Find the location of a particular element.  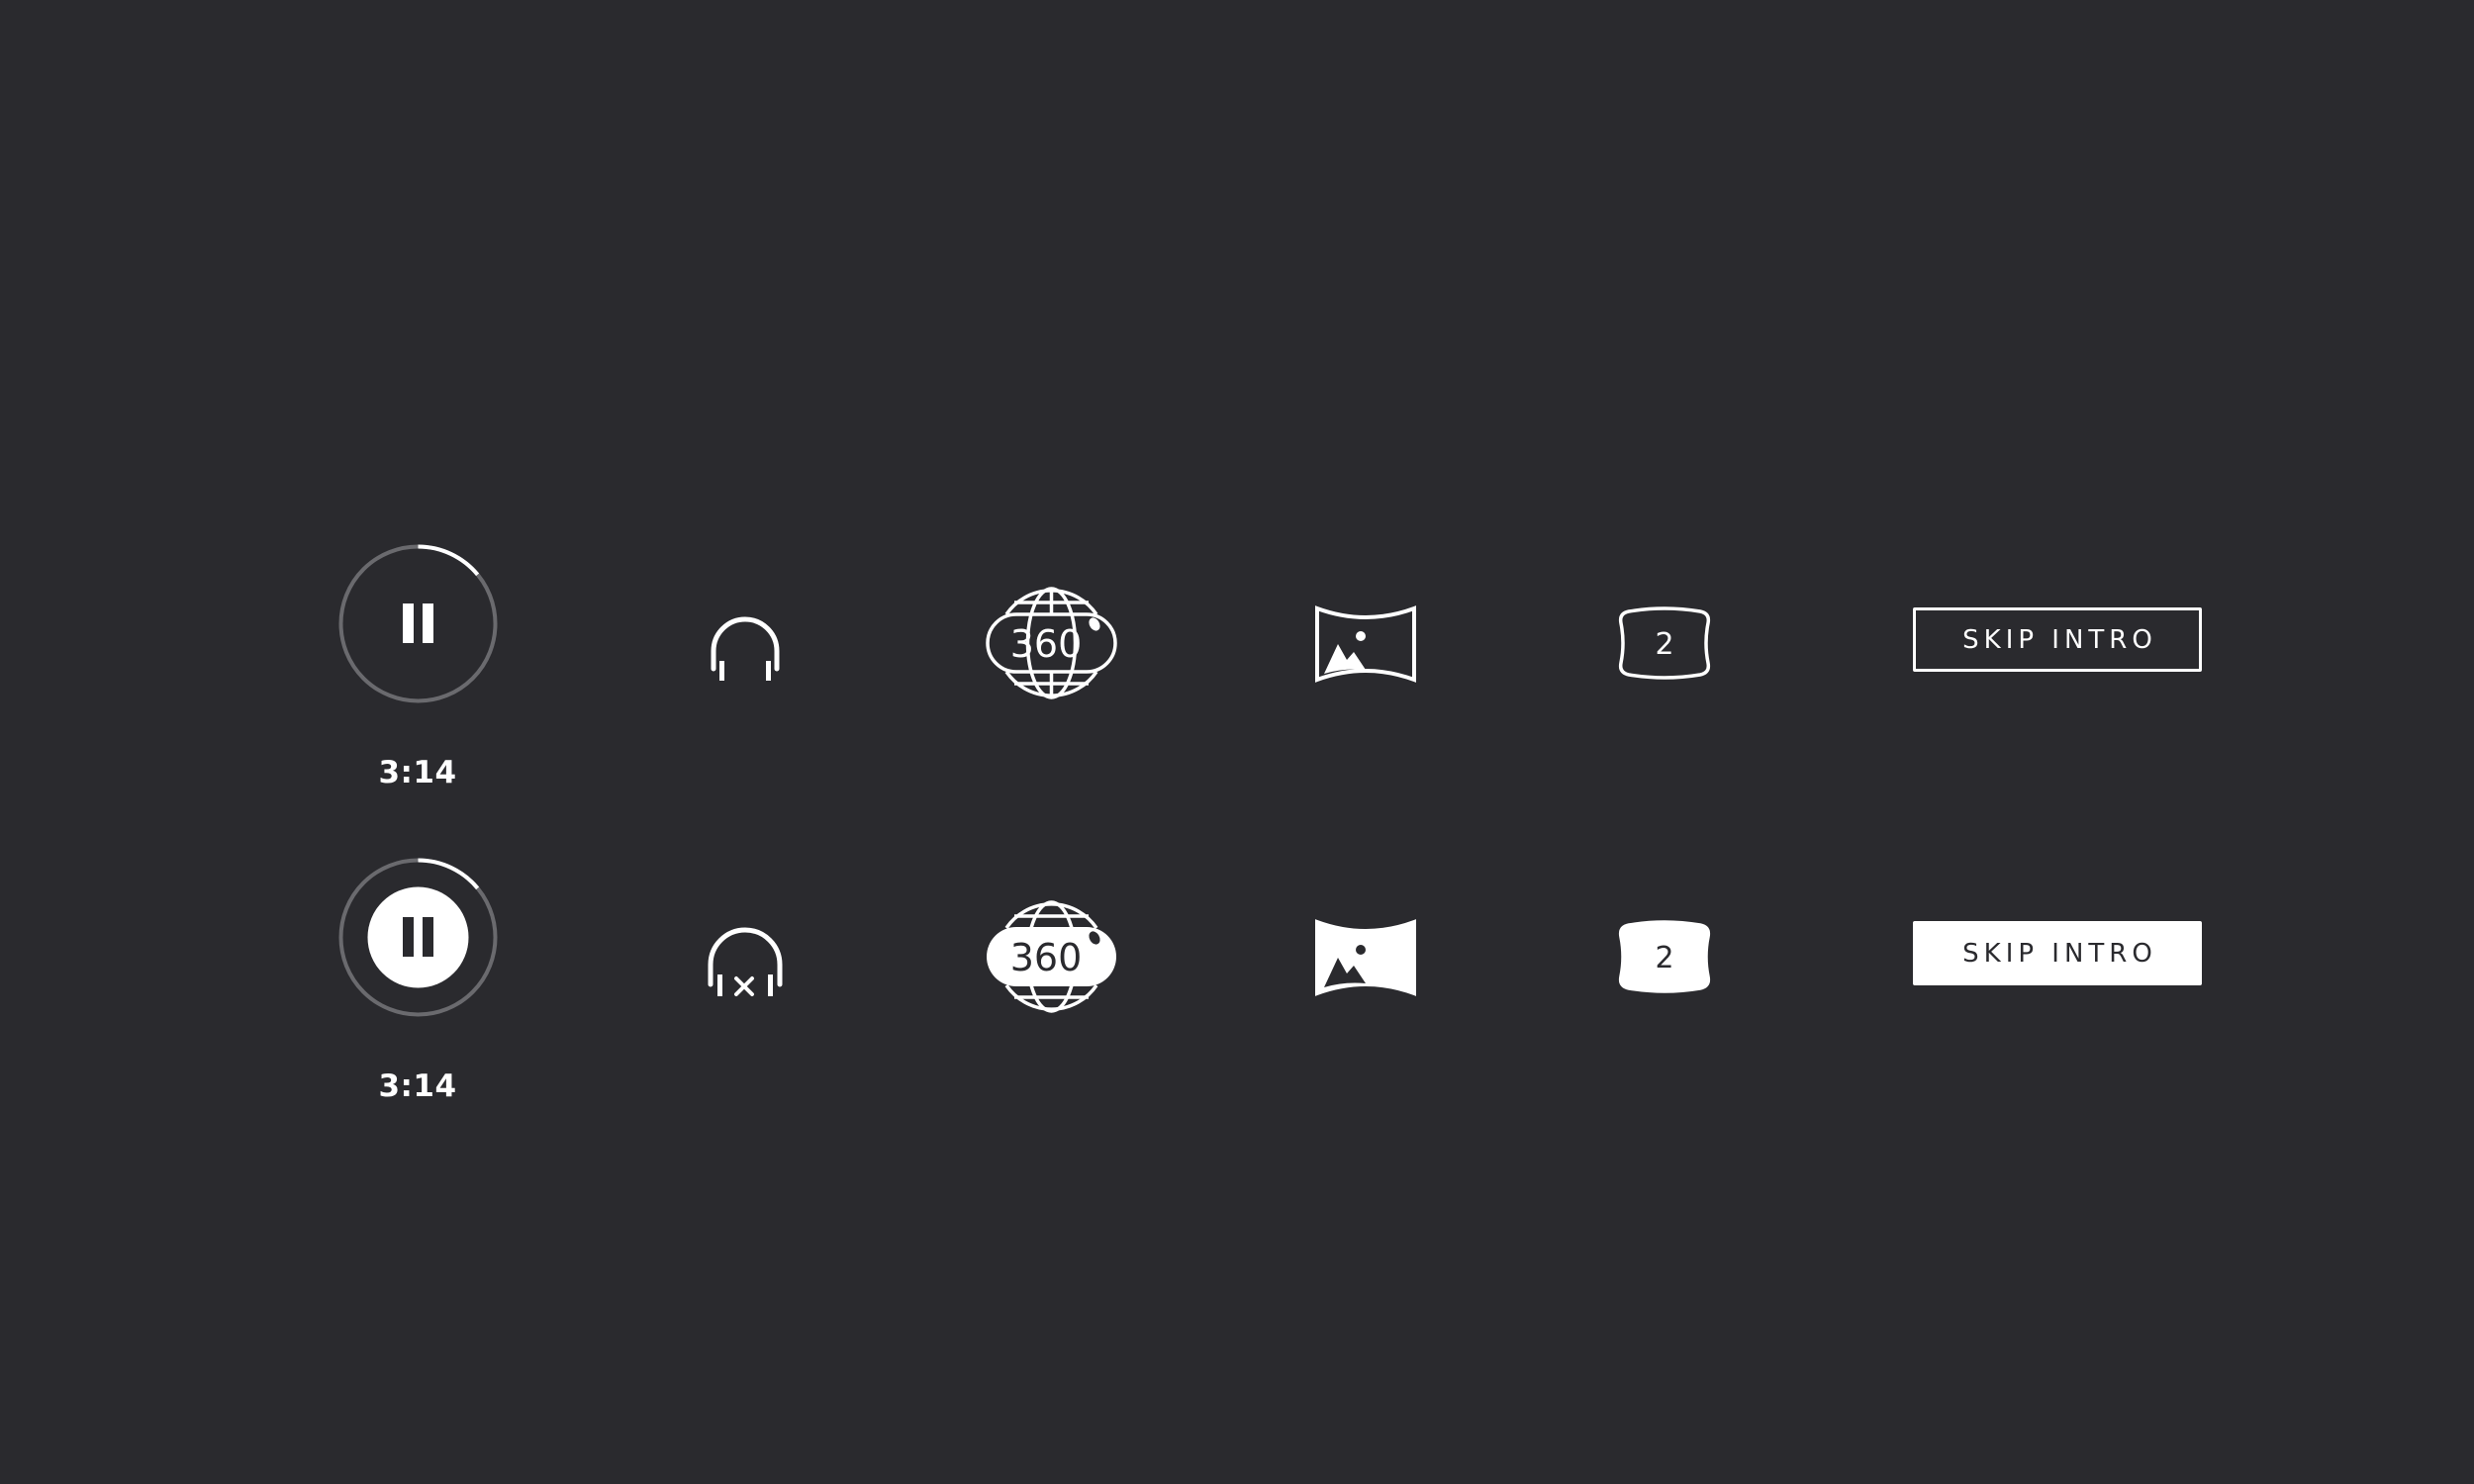

headphones-muted-icon is located at coordinates (746, 961).